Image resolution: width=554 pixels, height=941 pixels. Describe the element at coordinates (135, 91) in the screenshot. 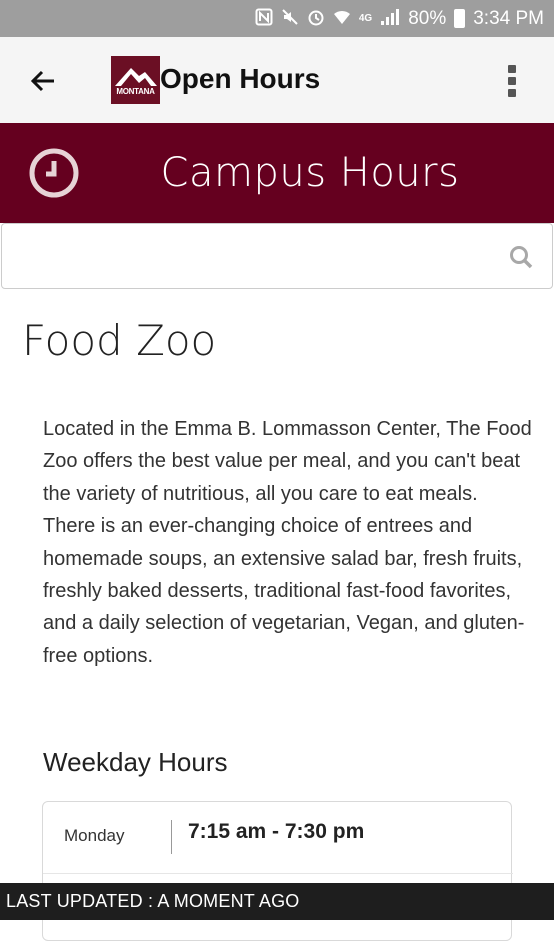

I see `logo-text: MONTANA` at that location.